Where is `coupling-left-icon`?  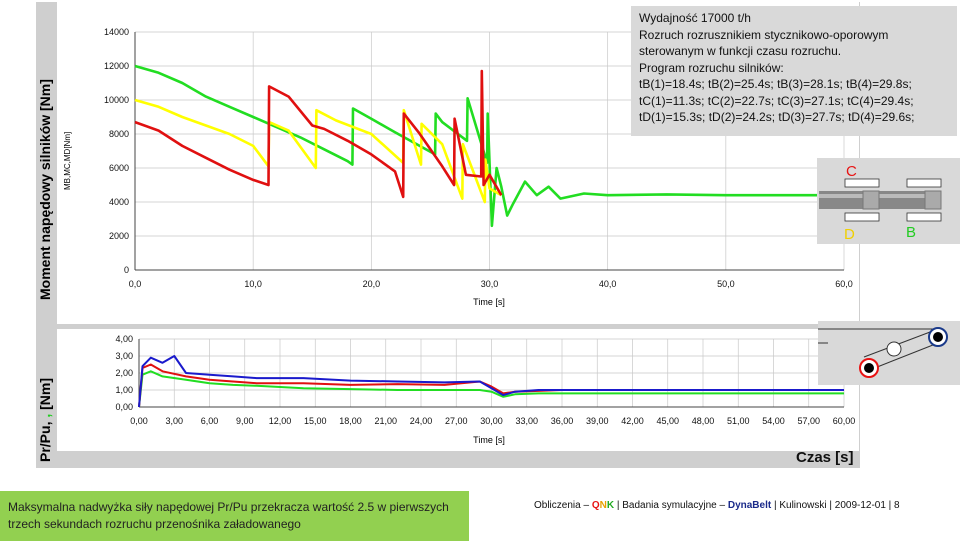
coupling-left-icon is located at coordinates (871, 200).